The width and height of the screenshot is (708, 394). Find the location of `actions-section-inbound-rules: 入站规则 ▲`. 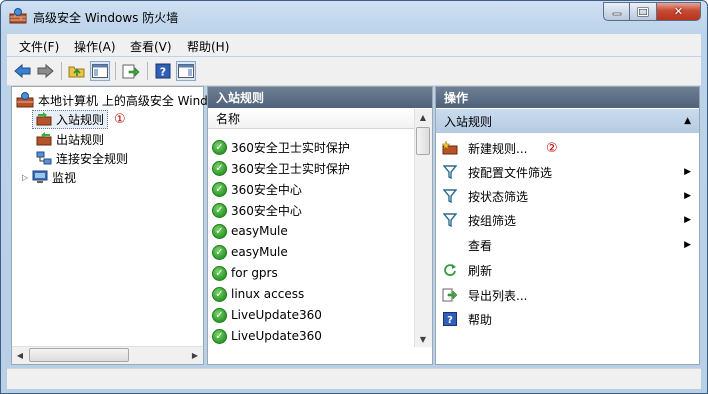

actions-section-inbound-rules: 入站规则 ▲ is located at coordinates (567, 121).